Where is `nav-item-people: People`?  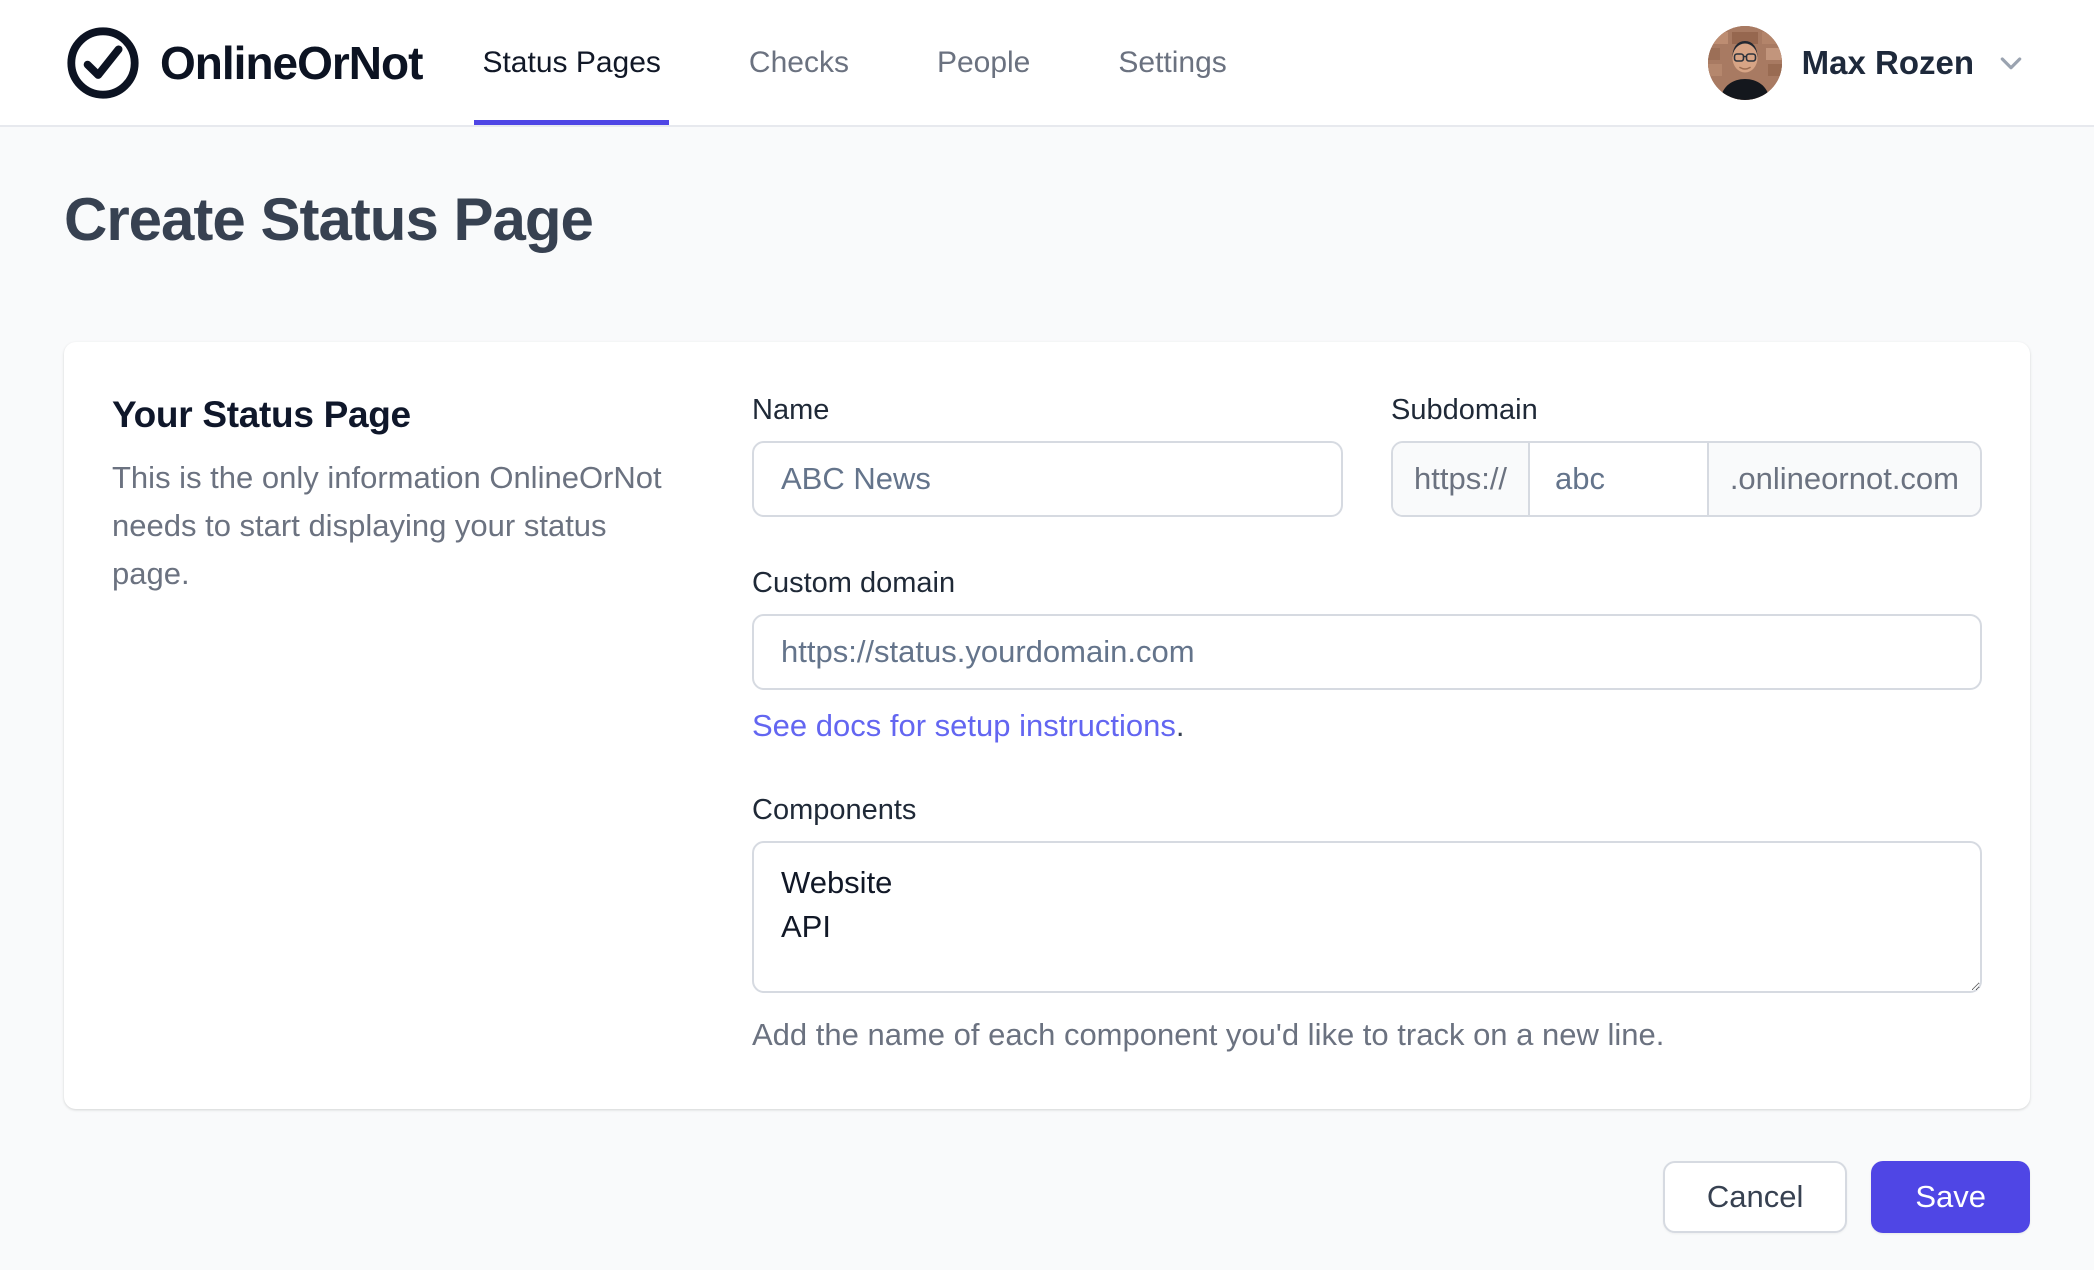 nav-item-people: People is located at coordinates (983, 62).